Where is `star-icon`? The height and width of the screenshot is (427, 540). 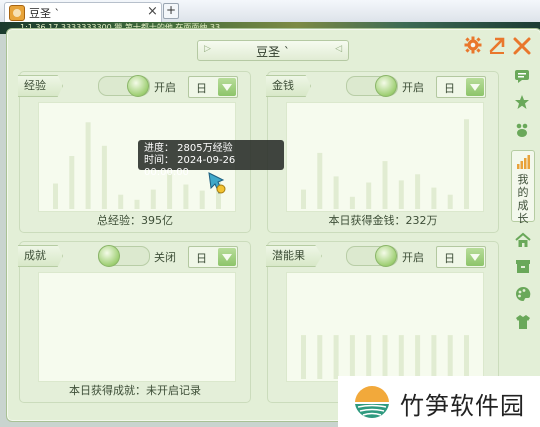 star-icon is located at coordinates (522, 102).